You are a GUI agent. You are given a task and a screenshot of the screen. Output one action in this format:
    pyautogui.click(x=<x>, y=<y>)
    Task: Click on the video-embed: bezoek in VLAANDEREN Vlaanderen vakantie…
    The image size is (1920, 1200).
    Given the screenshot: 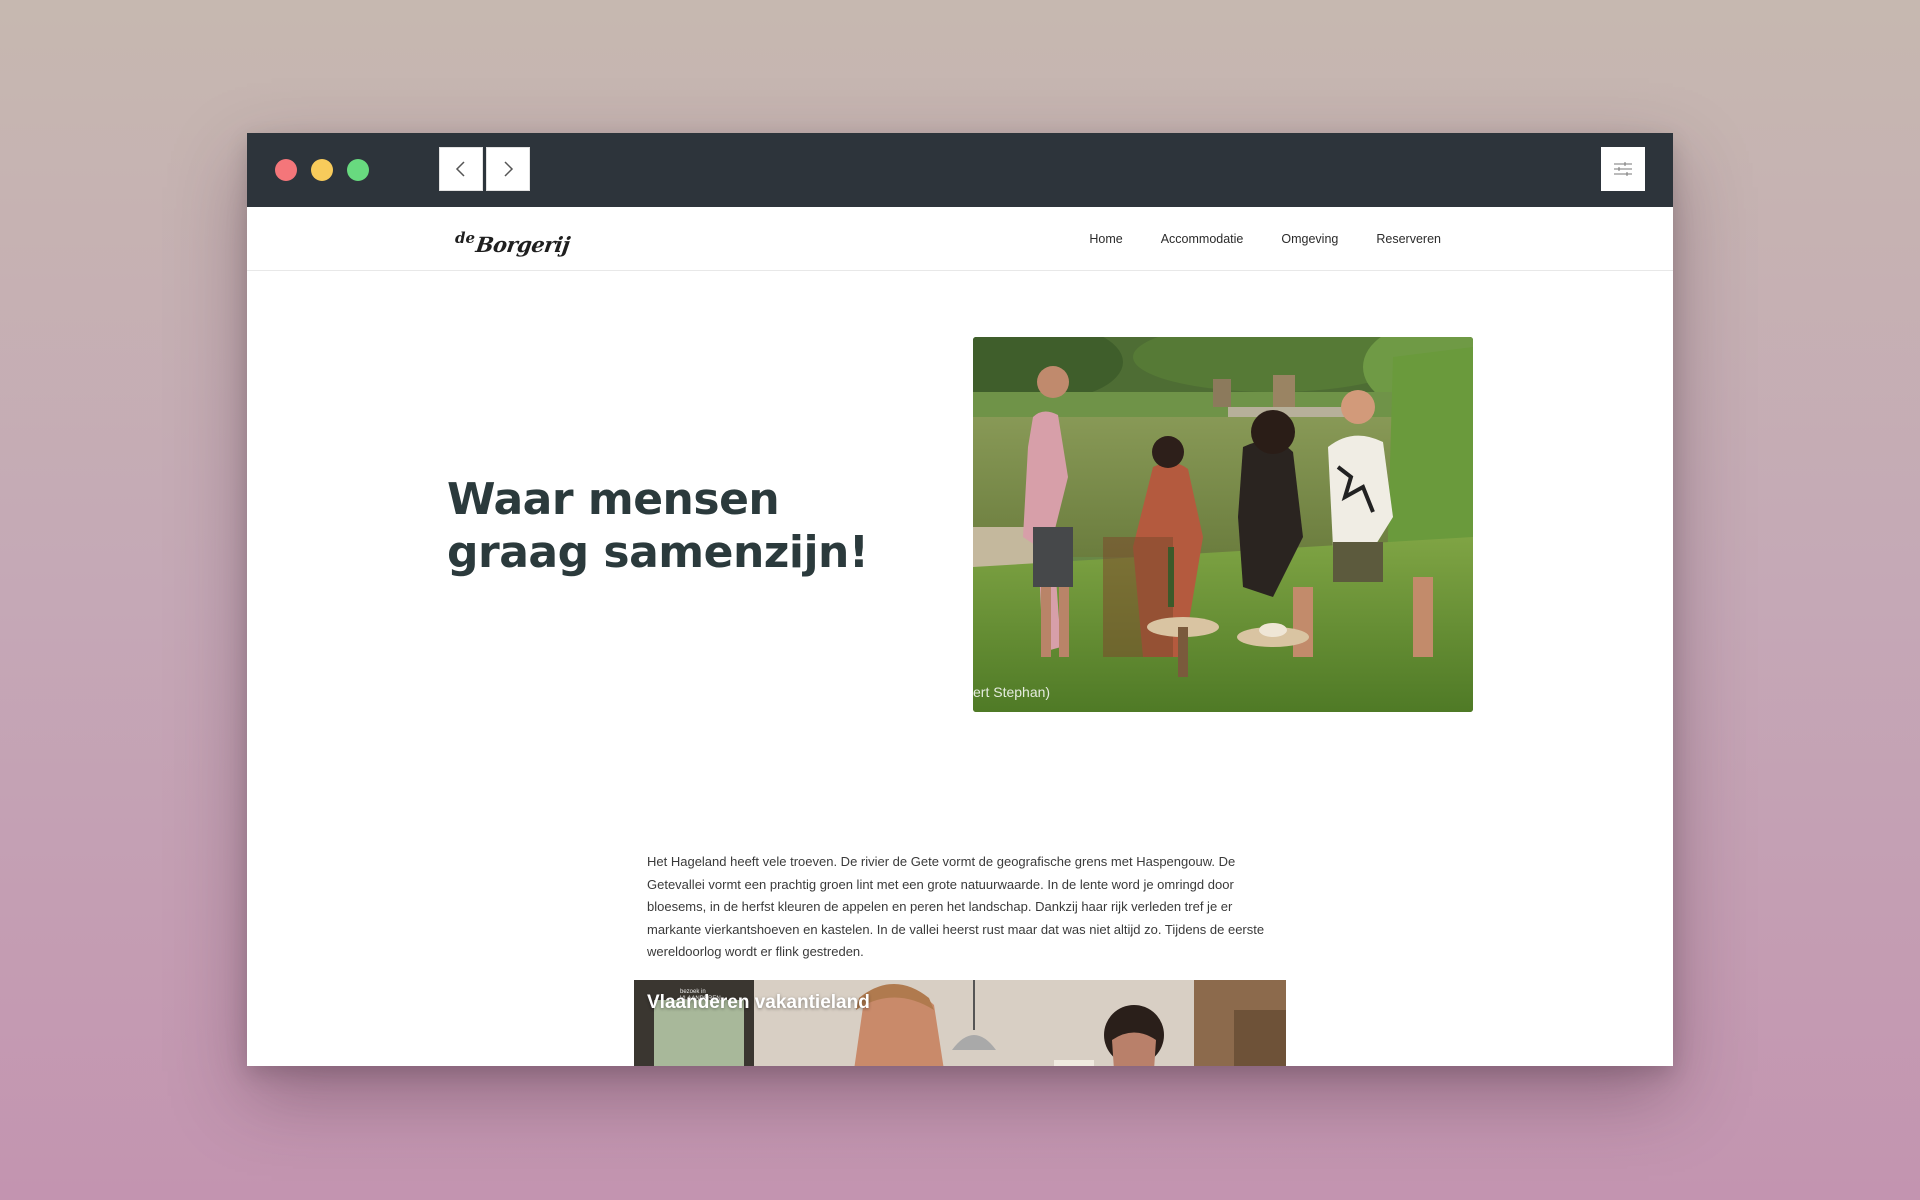 What is the action you would take?
    pyautogui.click(x=960, y=1023)
    